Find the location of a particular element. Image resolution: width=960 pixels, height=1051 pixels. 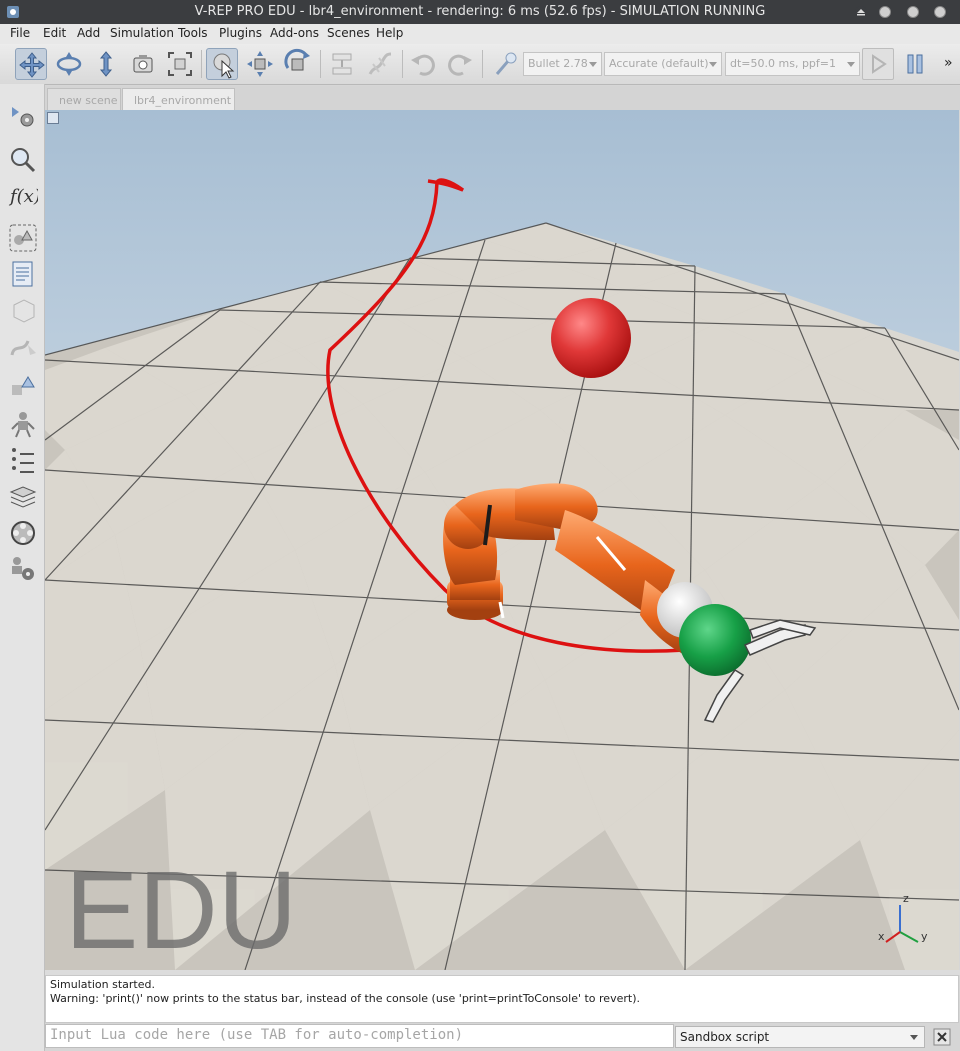

video-recorder-button is located at coordinates (23, 533).